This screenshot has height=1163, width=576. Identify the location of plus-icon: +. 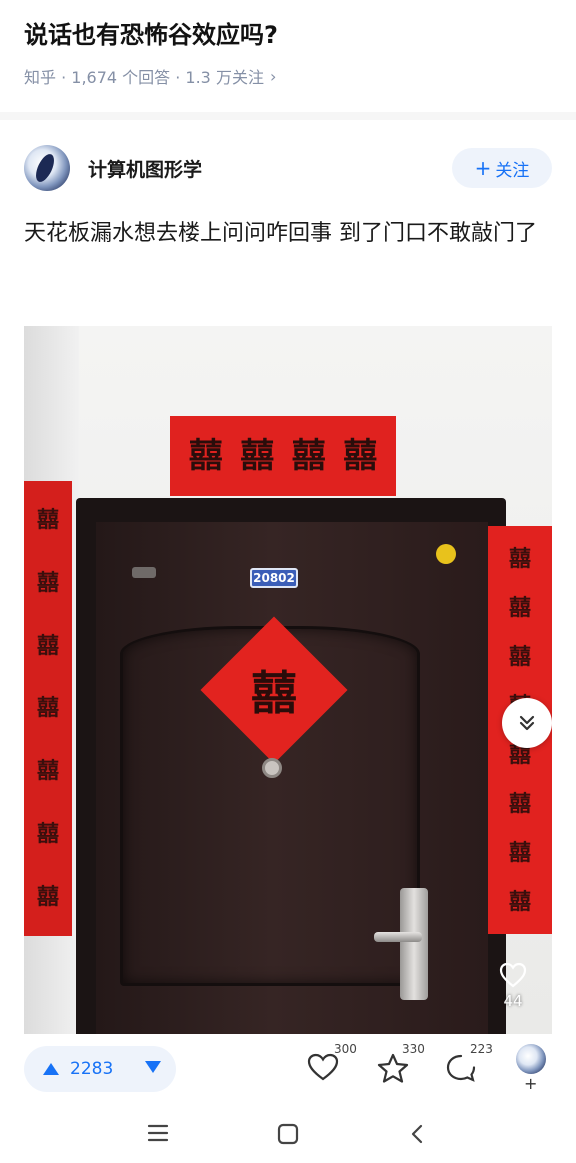
(483, 168).